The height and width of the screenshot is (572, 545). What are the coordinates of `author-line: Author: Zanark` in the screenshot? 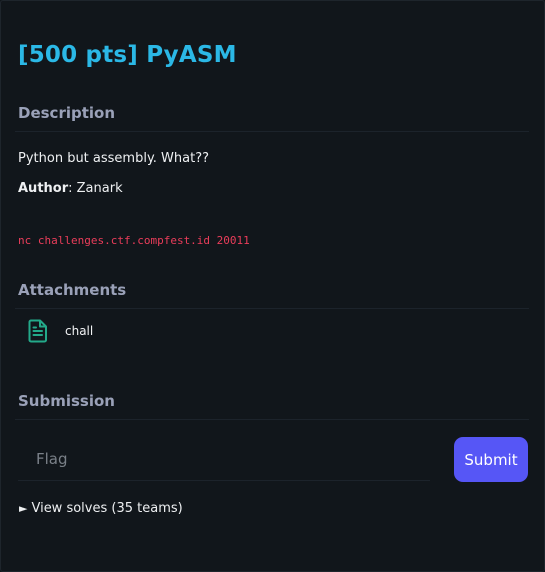 It's located at (70, 188).